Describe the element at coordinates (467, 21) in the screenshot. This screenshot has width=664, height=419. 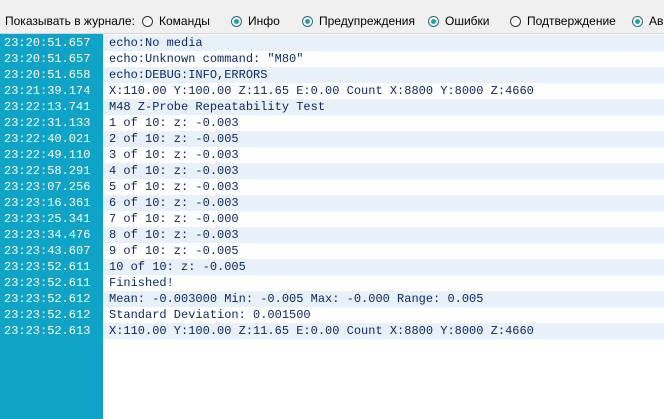
I see `filter-option-label: Ошибки` at that location.